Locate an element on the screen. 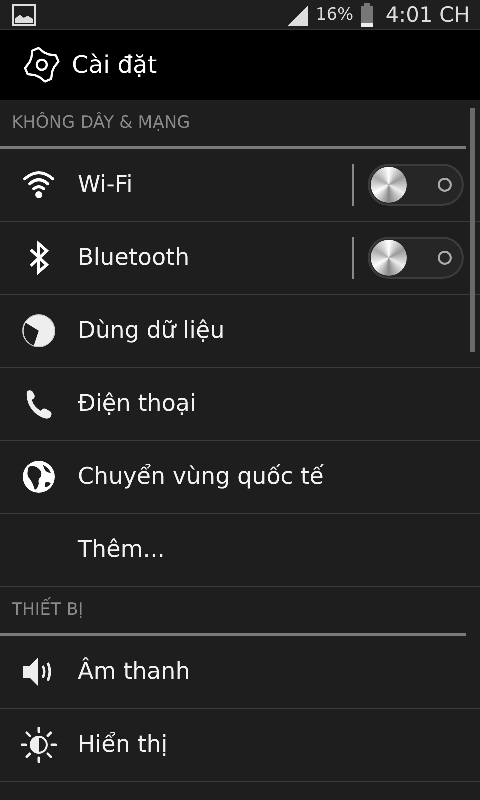 Image resolution: width=480 pixels, height=800 pixels. clock-time: 4:01 CH is located at coordinates (428, 14).